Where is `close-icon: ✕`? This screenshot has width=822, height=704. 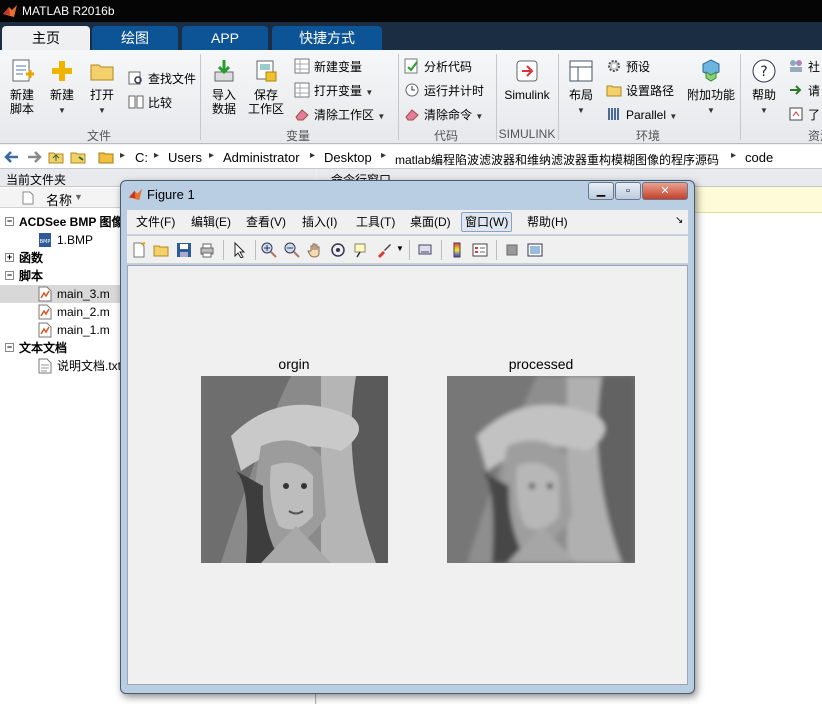 close-icon: ✕ is located at coordinates (665, 191).